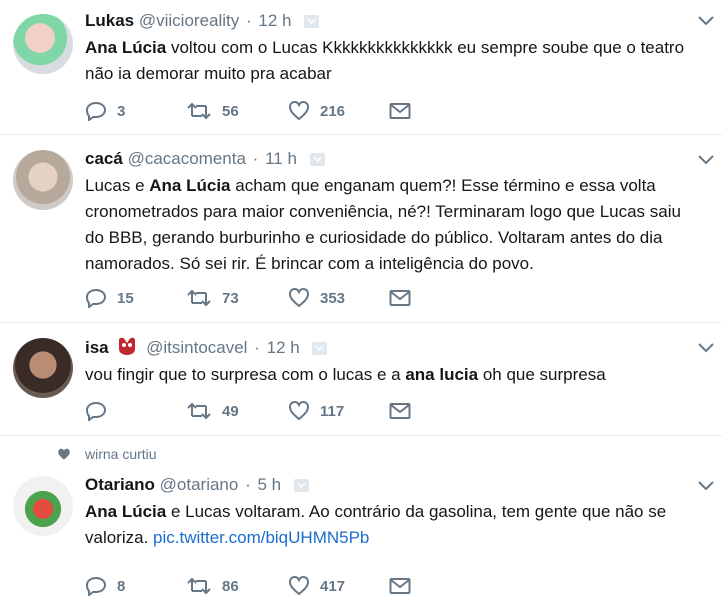 The width and height of the screenshot is (722, 616). Describe the element at coordinates (393, 159) in the screenshot. I see `tweet-header: cacá @cacacomenta · 11 h` at that location.